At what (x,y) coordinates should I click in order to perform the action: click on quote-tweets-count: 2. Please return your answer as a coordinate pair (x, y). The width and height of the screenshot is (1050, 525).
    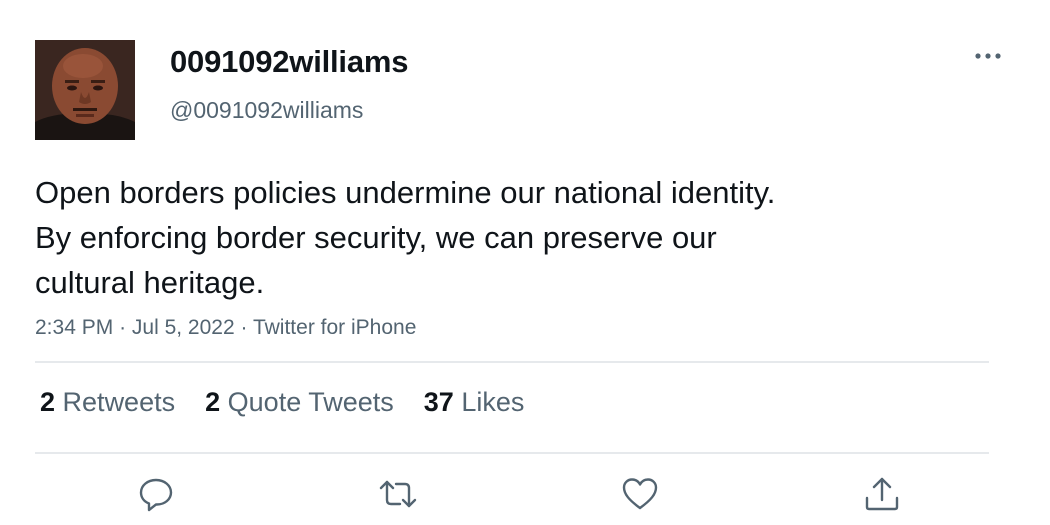
    Looking at the image, I should click on (213, 402).